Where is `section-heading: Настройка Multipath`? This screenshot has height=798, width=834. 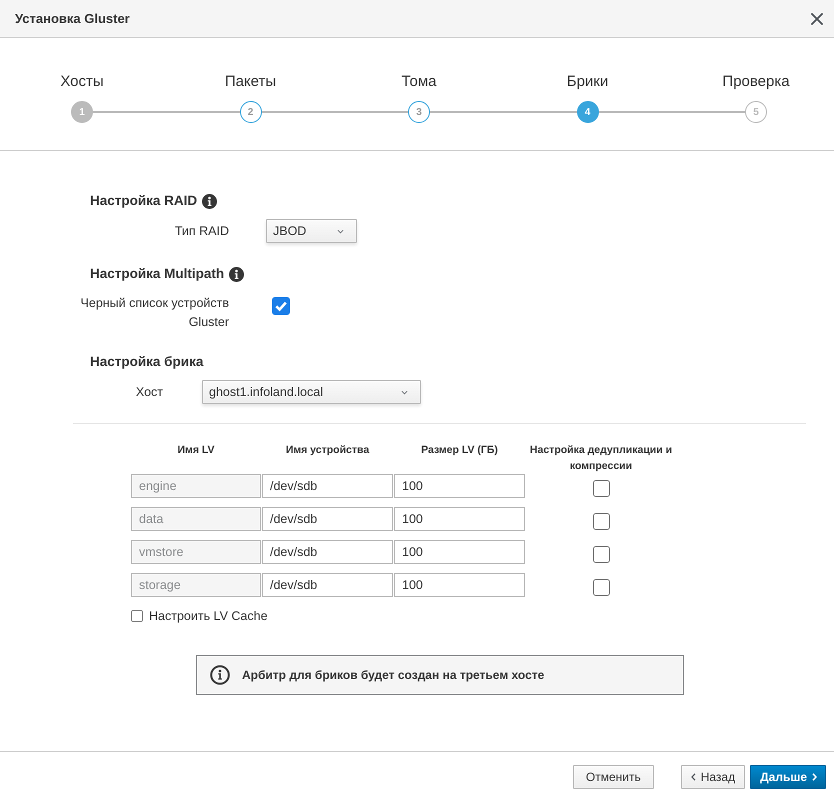 section-heading: Настройка Multipath is located at coordinates (157, 274).